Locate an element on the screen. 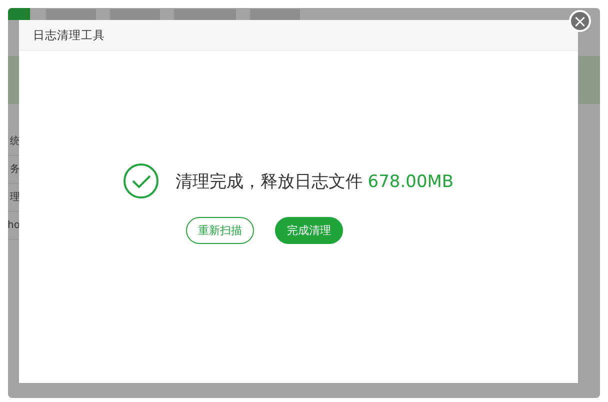 The height and width of the screenshot is (402, 608). rescan-button: 重新扫描 is located at coordinates (220, 230).